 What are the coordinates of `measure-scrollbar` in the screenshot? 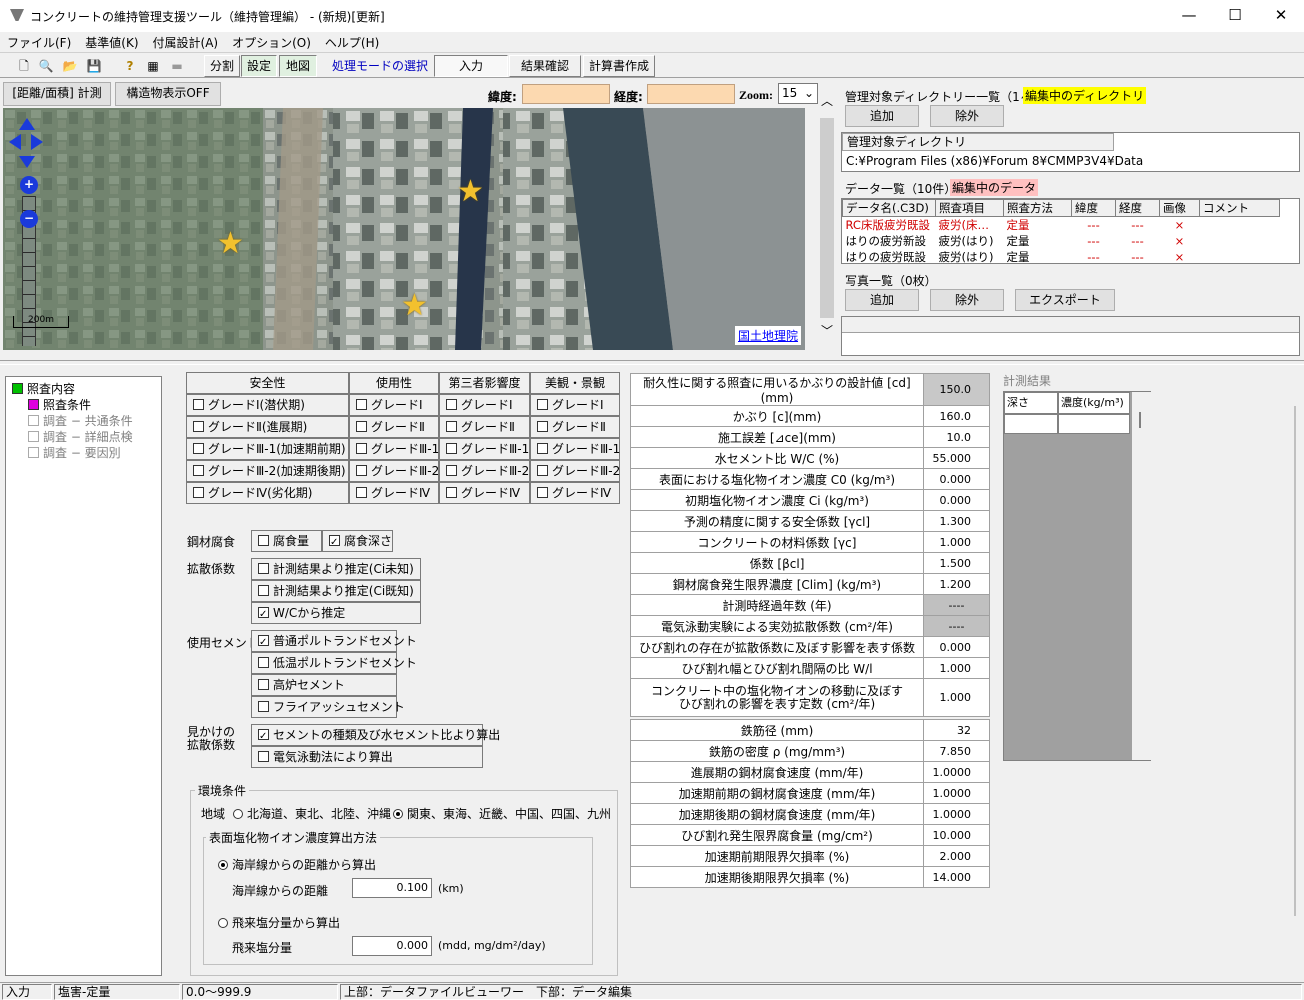 It's located at (1141, 576).